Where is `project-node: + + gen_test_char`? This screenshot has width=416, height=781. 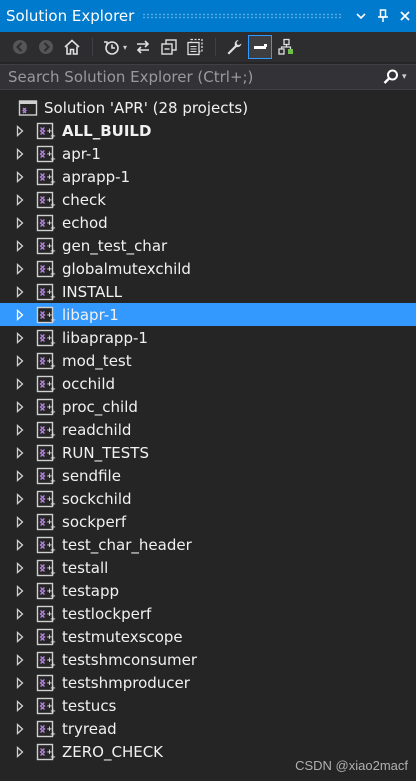
project-node: + + gen_test_char is located at coordinates (208, 245).